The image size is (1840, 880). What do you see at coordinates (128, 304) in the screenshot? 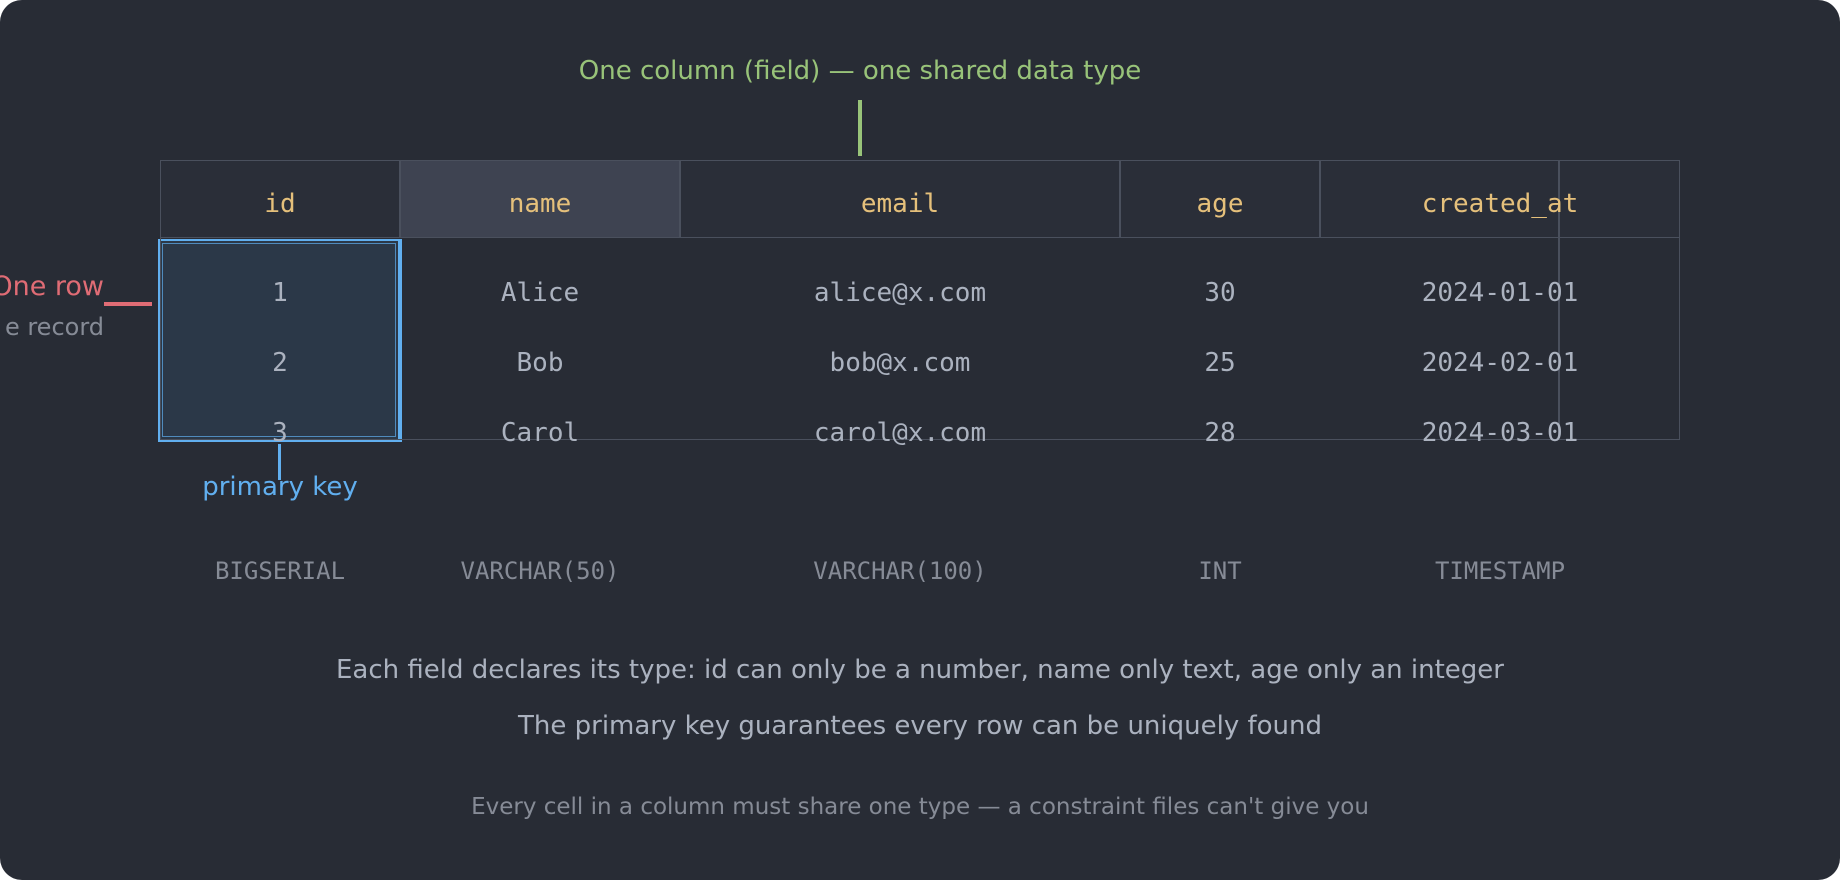
I see `row-annotation-connector` at bounding box center [128, 304].